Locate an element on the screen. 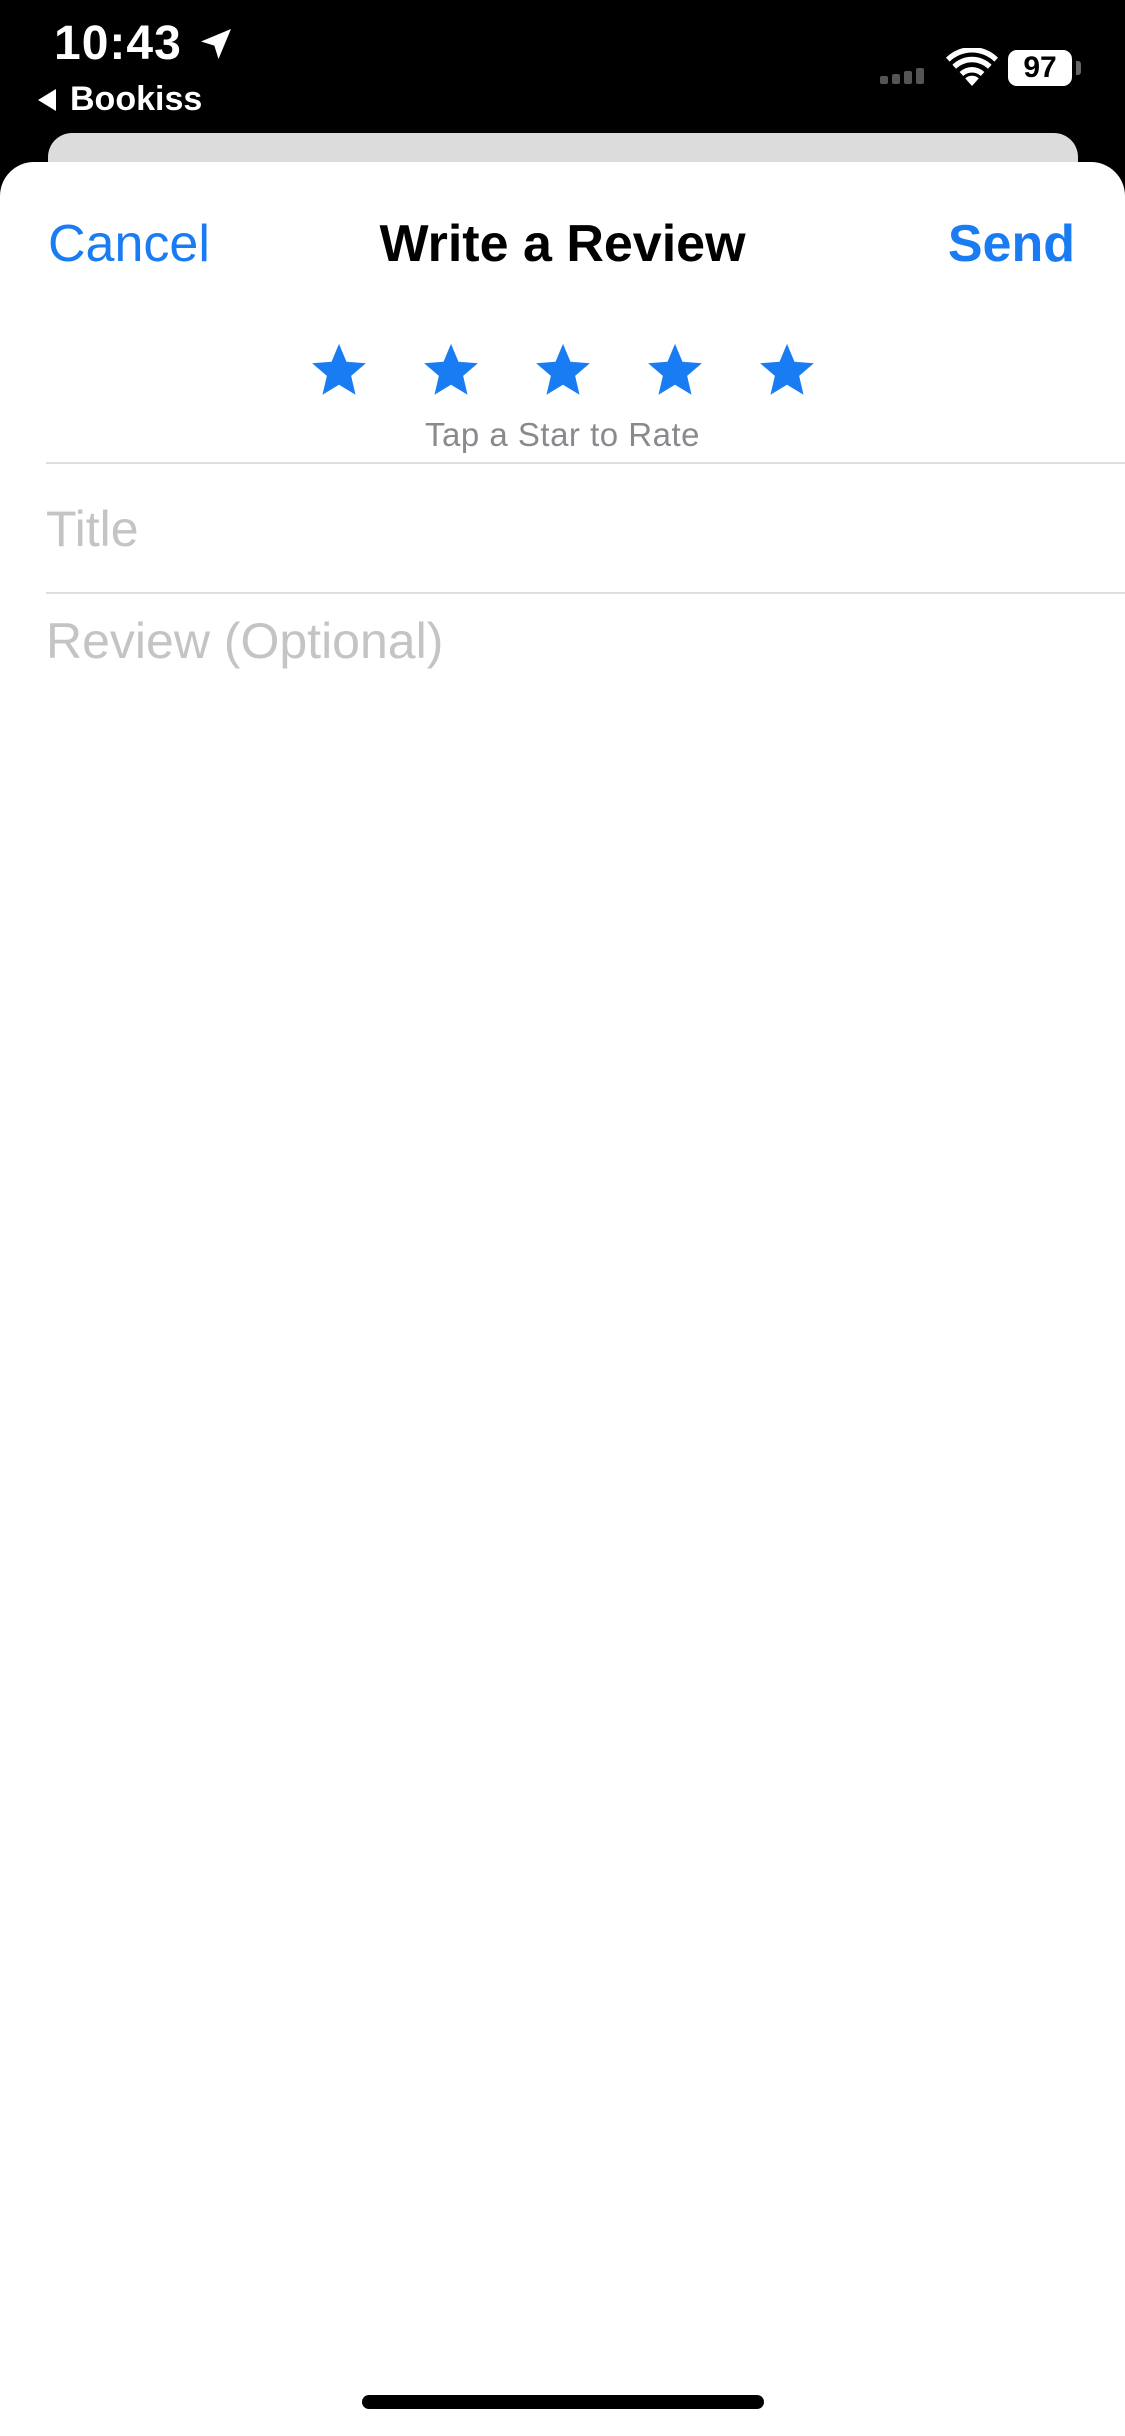 This screenshot has height=2436, width=1125. cancel-button: Cancel is located at coordinates (129, 244).